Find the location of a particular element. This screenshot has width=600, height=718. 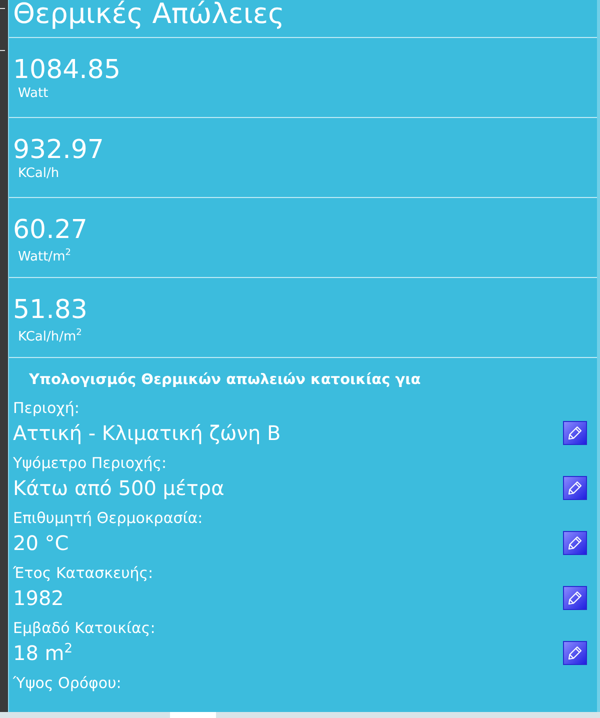

field-label: Εμβαδό Κατοικίας: is located at coordinates (84, 628).